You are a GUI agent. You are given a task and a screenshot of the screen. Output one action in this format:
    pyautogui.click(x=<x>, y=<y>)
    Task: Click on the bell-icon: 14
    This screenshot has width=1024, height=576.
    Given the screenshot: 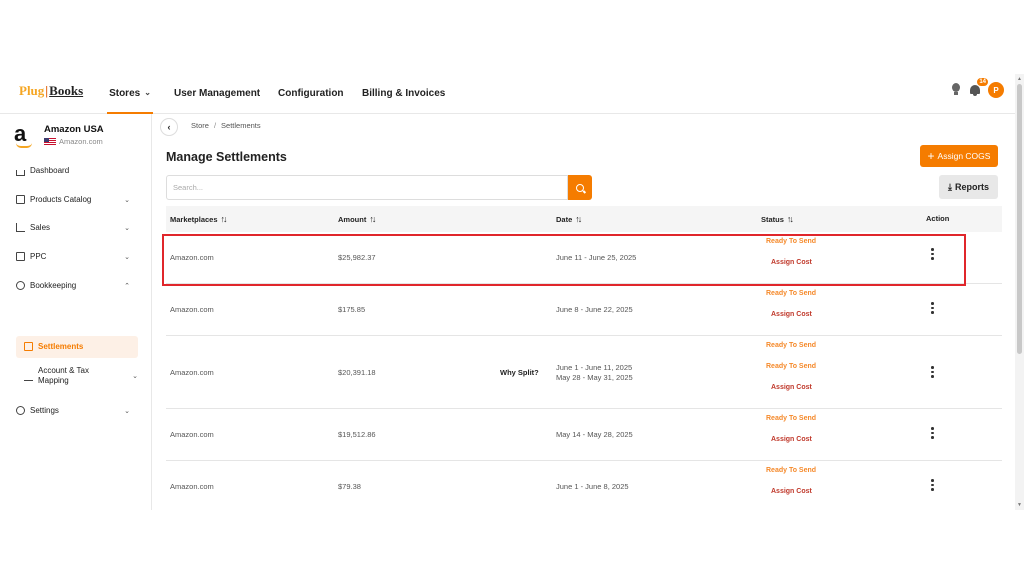 What is the action you would take?
    pyautogui.click(x=979, y=87)
    